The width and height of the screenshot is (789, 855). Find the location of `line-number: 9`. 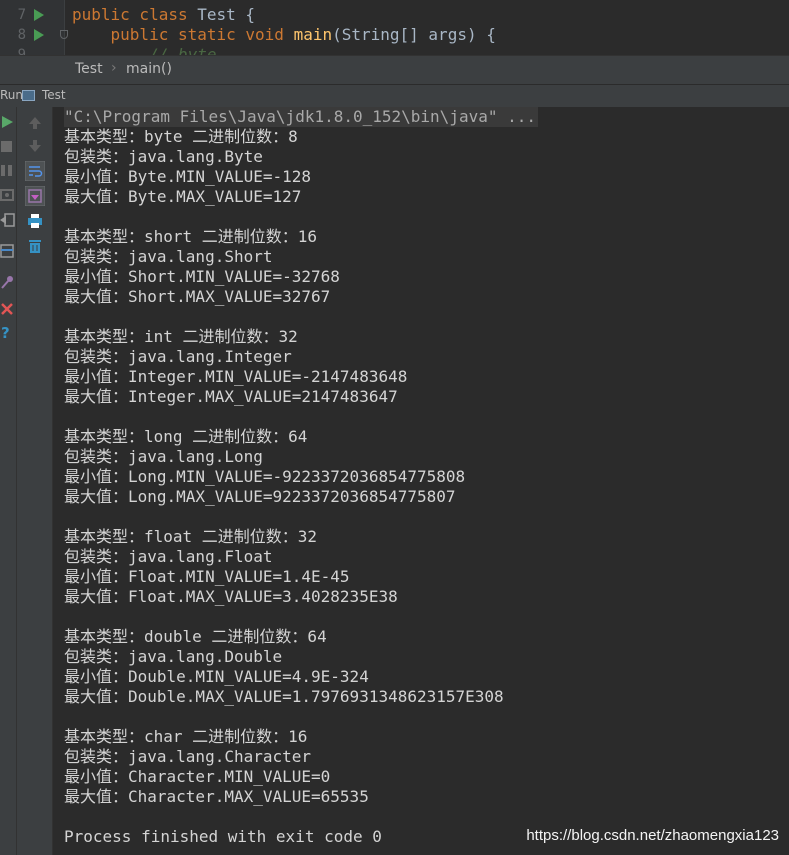

line-number: 9 is located at coordinates (21, 51).